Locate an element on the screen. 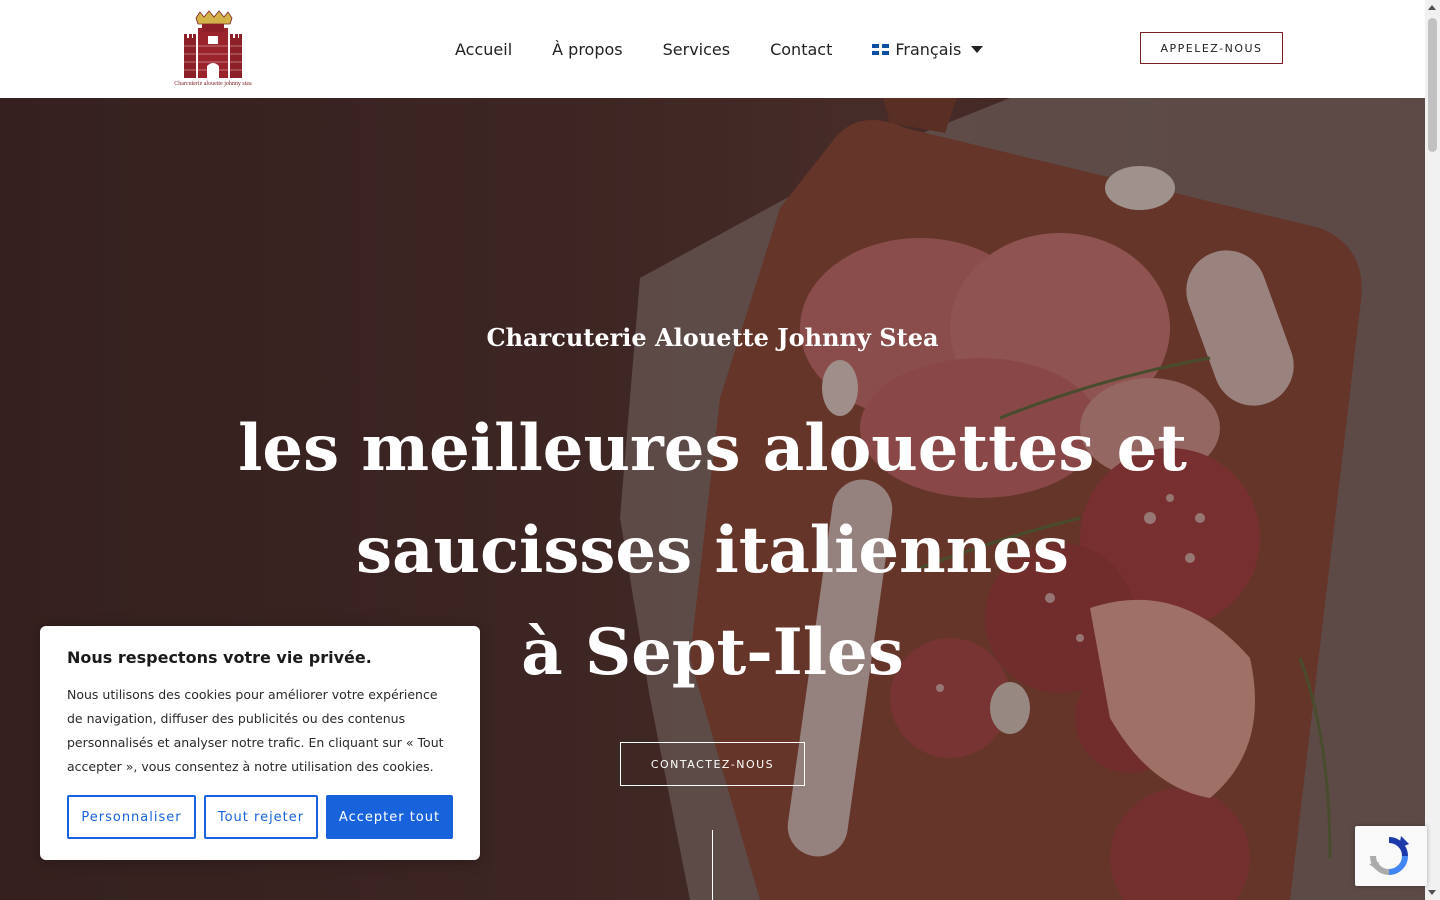 This screenshot has height=900, width=1440. customize-cookies-button: Personnaliser is located at coordinates (131, 817).